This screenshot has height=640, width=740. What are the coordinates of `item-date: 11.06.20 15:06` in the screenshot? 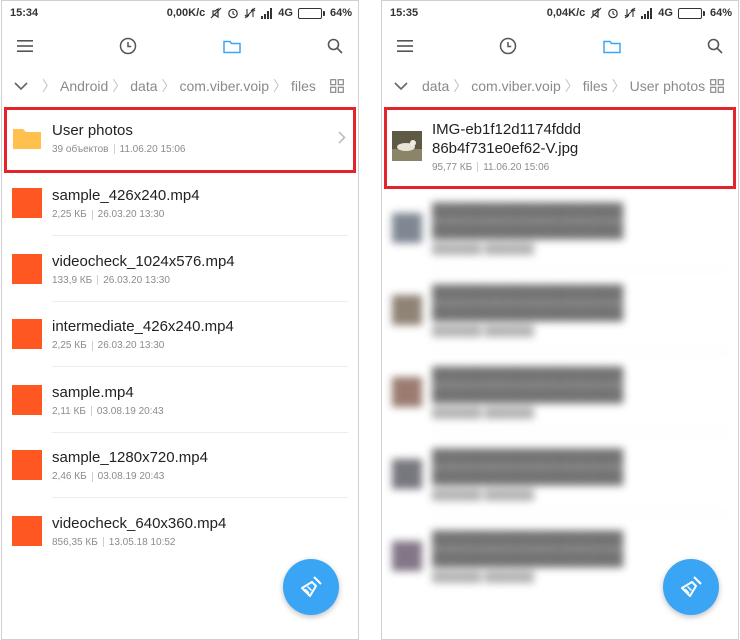 It's located at (516, 167).